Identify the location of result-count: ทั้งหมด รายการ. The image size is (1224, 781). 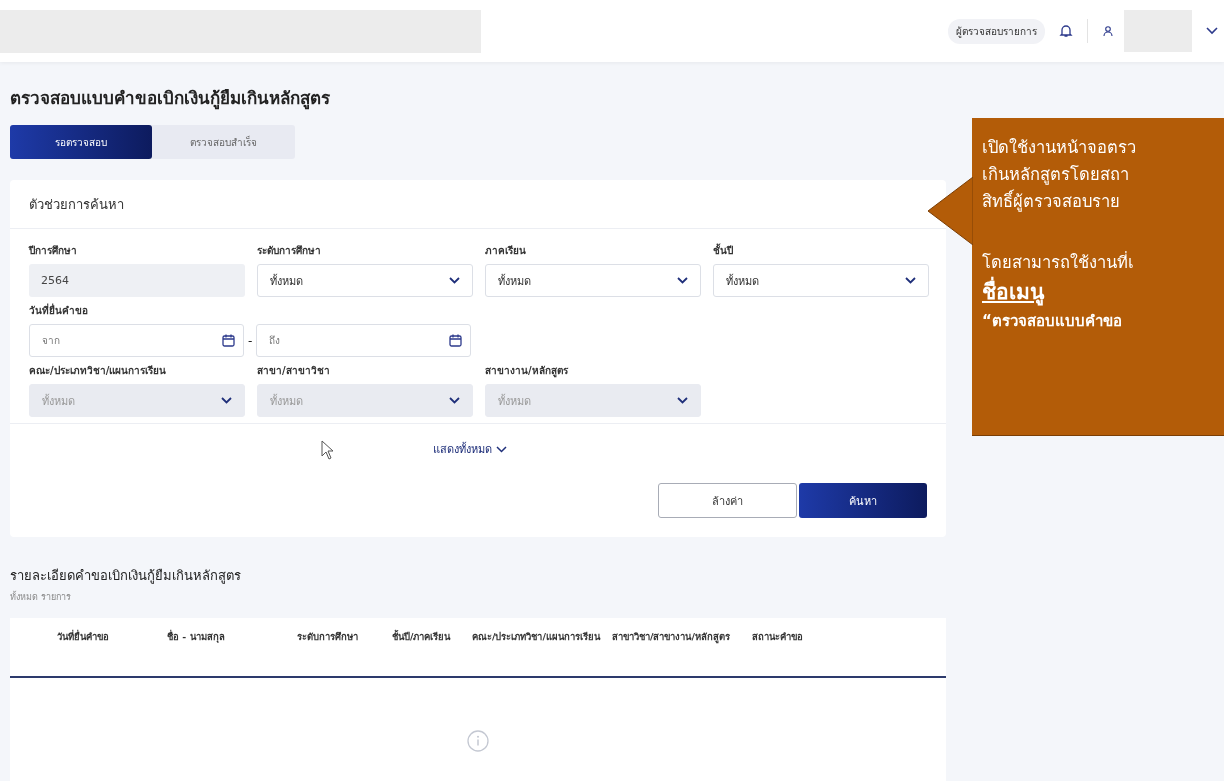
(41, 597).